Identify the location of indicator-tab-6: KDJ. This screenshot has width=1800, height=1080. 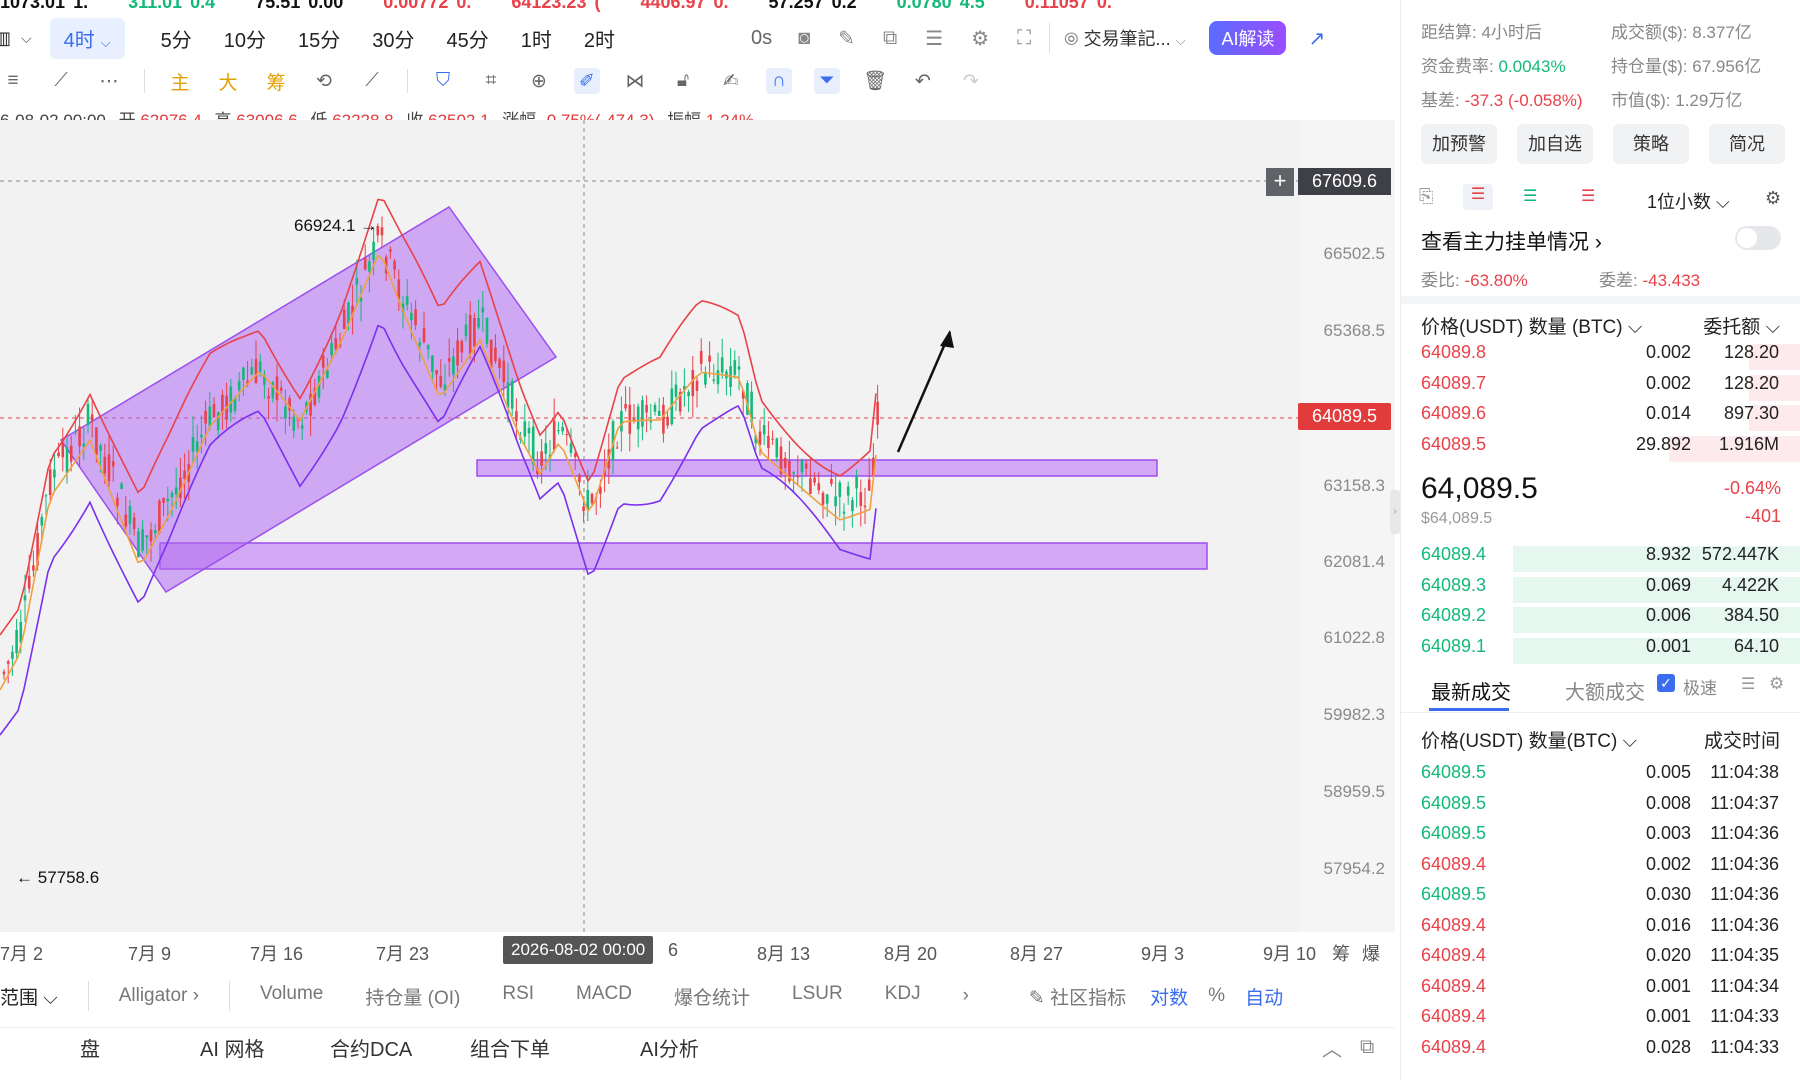
(903, 996).